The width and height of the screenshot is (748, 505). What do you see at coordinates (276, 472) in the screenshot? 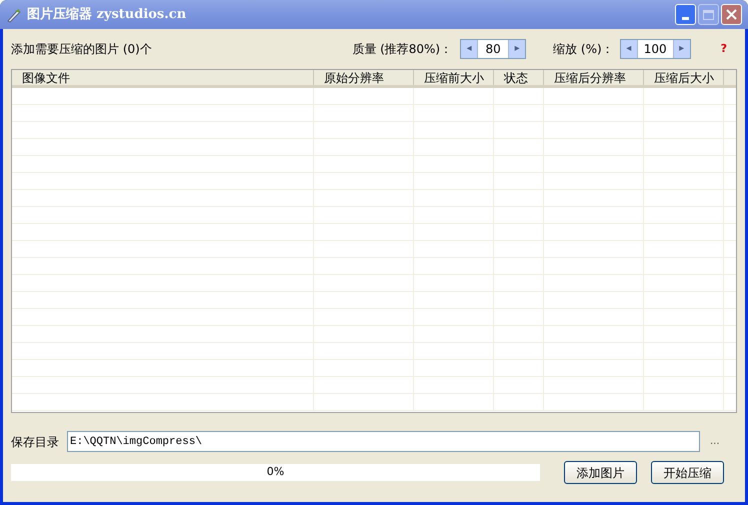
I see `progress-text: 0%` at bounding box center [276, 472].